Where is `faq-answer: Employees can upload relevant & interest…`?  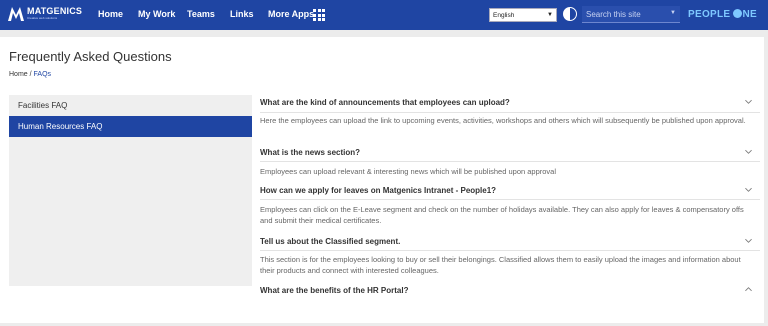 faq-answer: Employees can upload relevant & interest… is located at coordinates (408, 171).